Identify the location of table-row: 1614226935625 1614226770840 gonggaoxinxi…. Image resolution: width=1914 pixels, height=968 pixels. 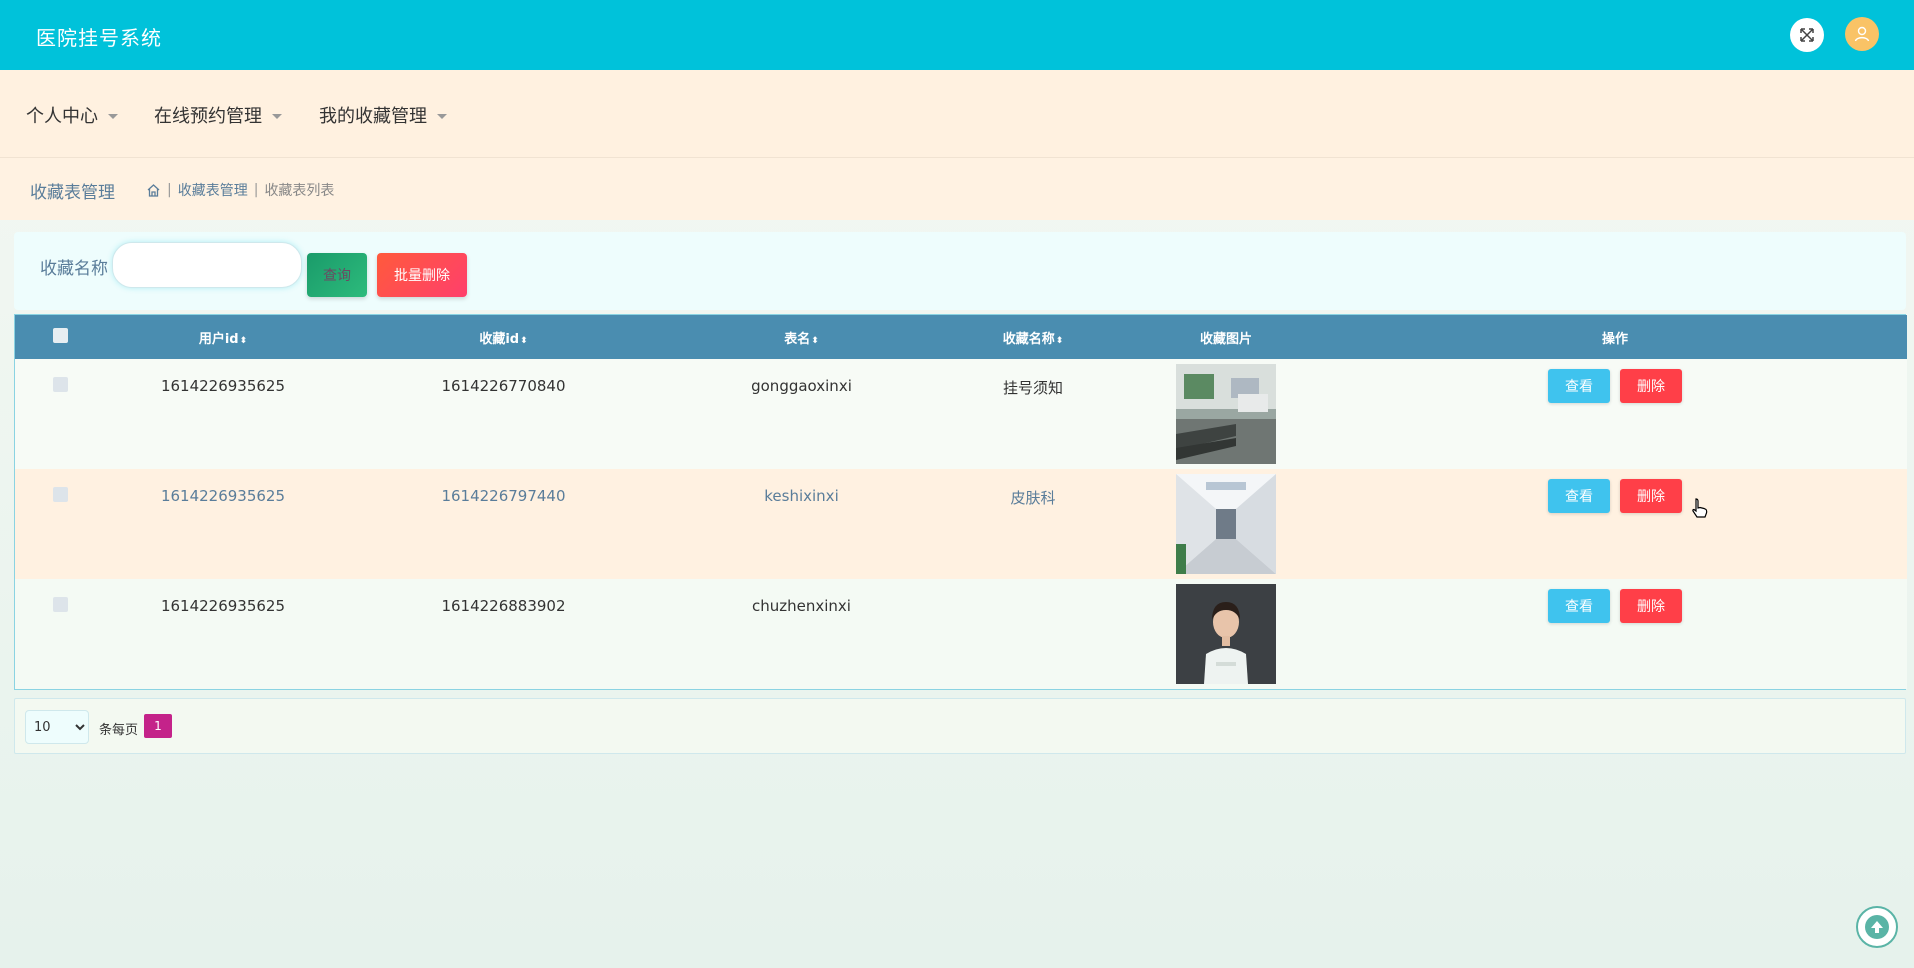
(961, 414).